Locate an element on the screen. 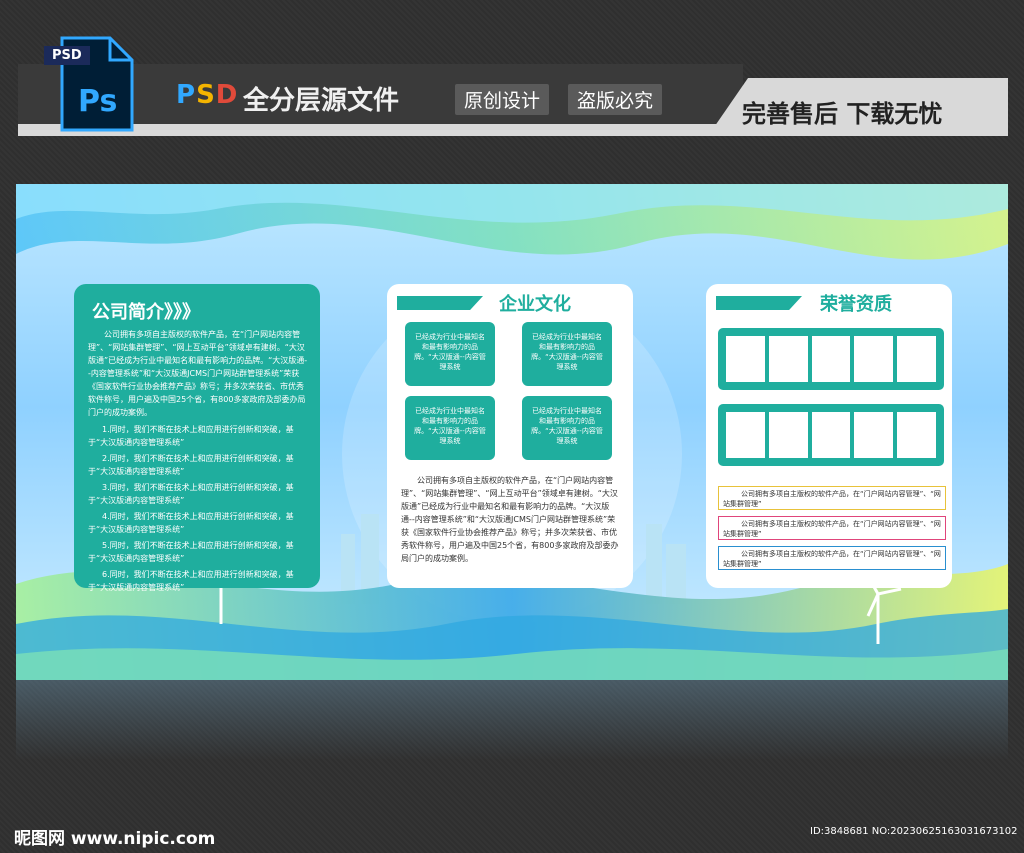 Image resolution: width=1024 pixels, height=853 pixels. piracy-chip: 盗版必究 is located at coordinates (615, 99).